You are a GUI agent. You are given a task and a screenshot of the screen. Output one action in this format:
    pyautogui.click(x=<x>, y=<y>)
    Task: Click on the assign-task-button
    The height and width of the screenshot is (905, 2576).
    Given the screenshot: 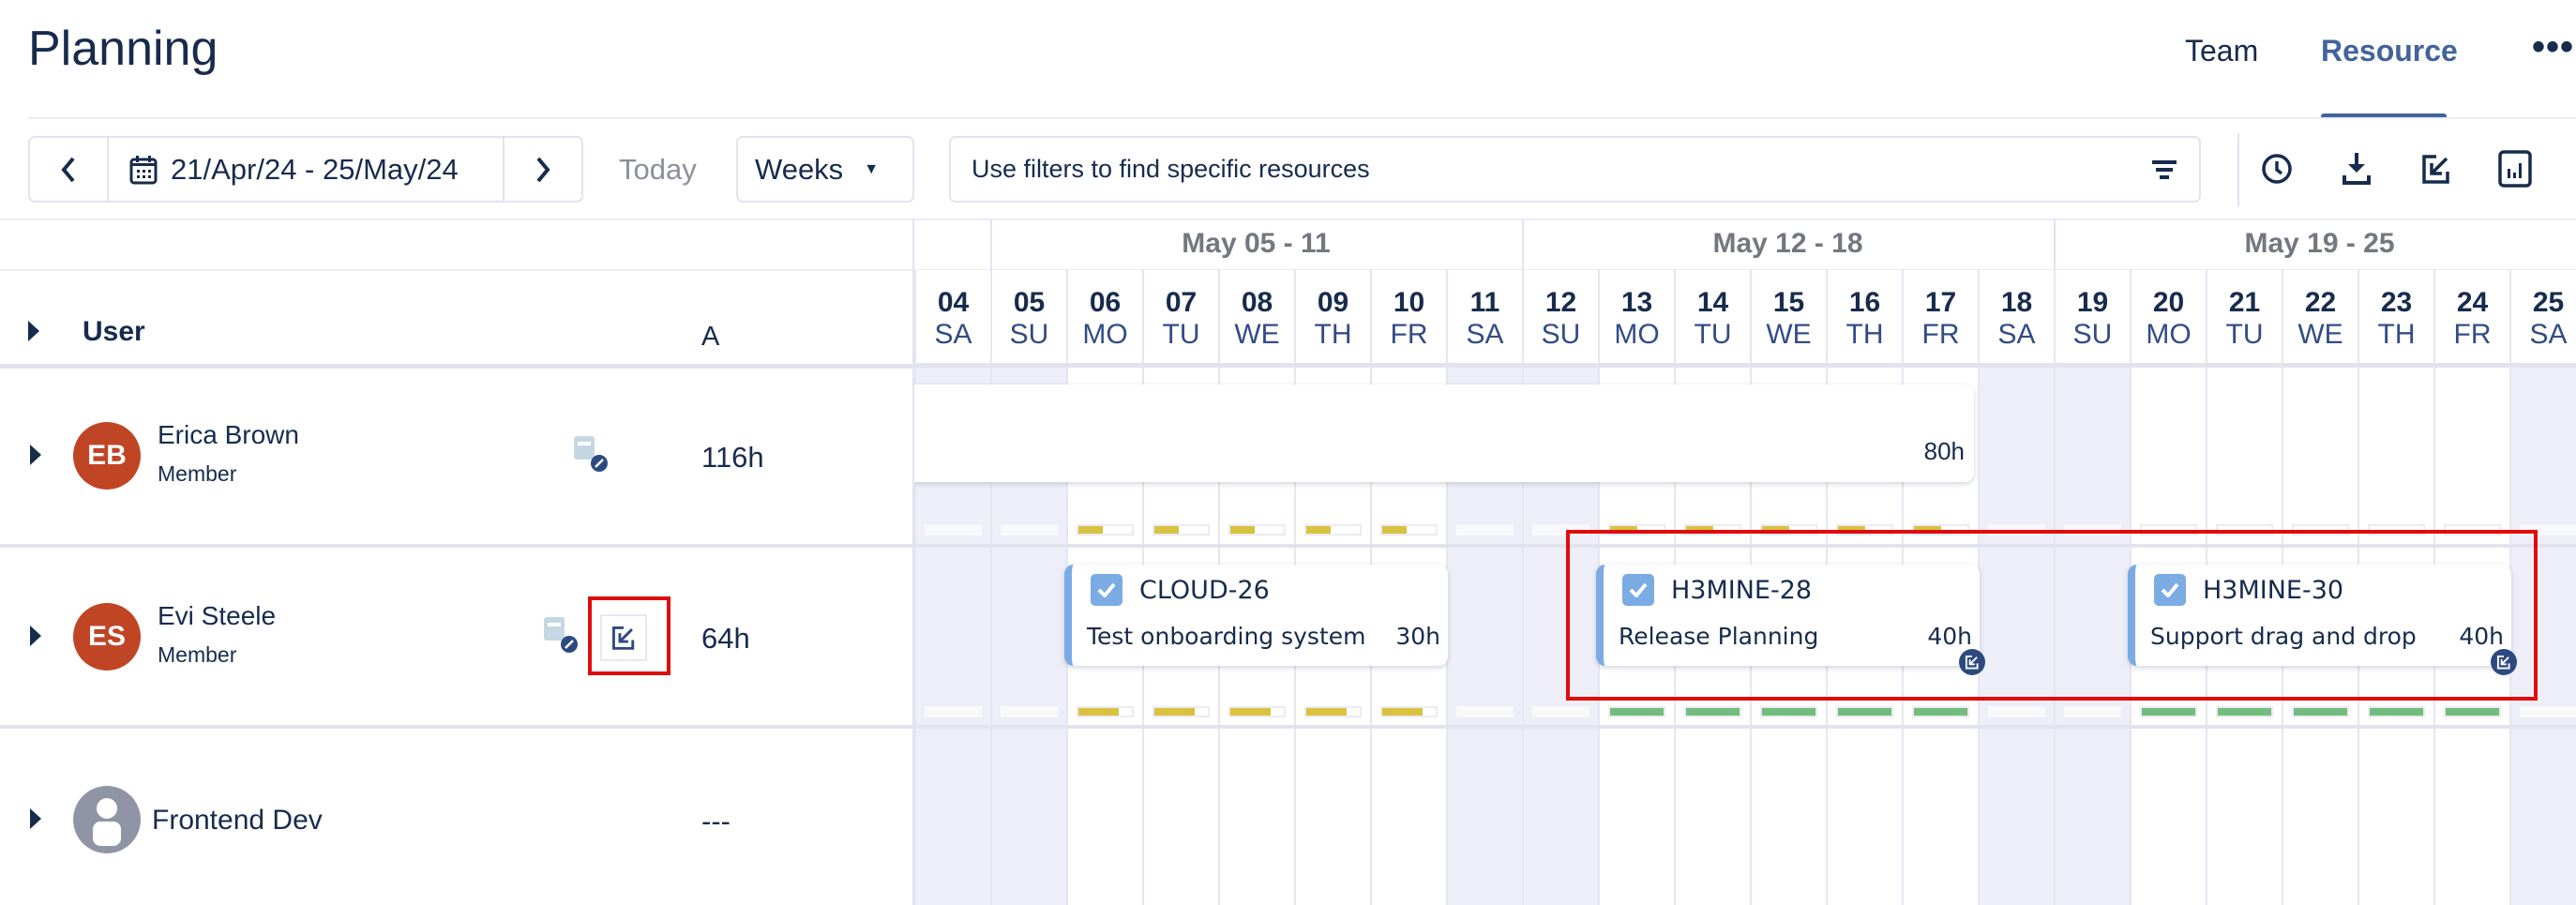 What is the action you would take?
    pyautogui.click(x=623, y=637)
    